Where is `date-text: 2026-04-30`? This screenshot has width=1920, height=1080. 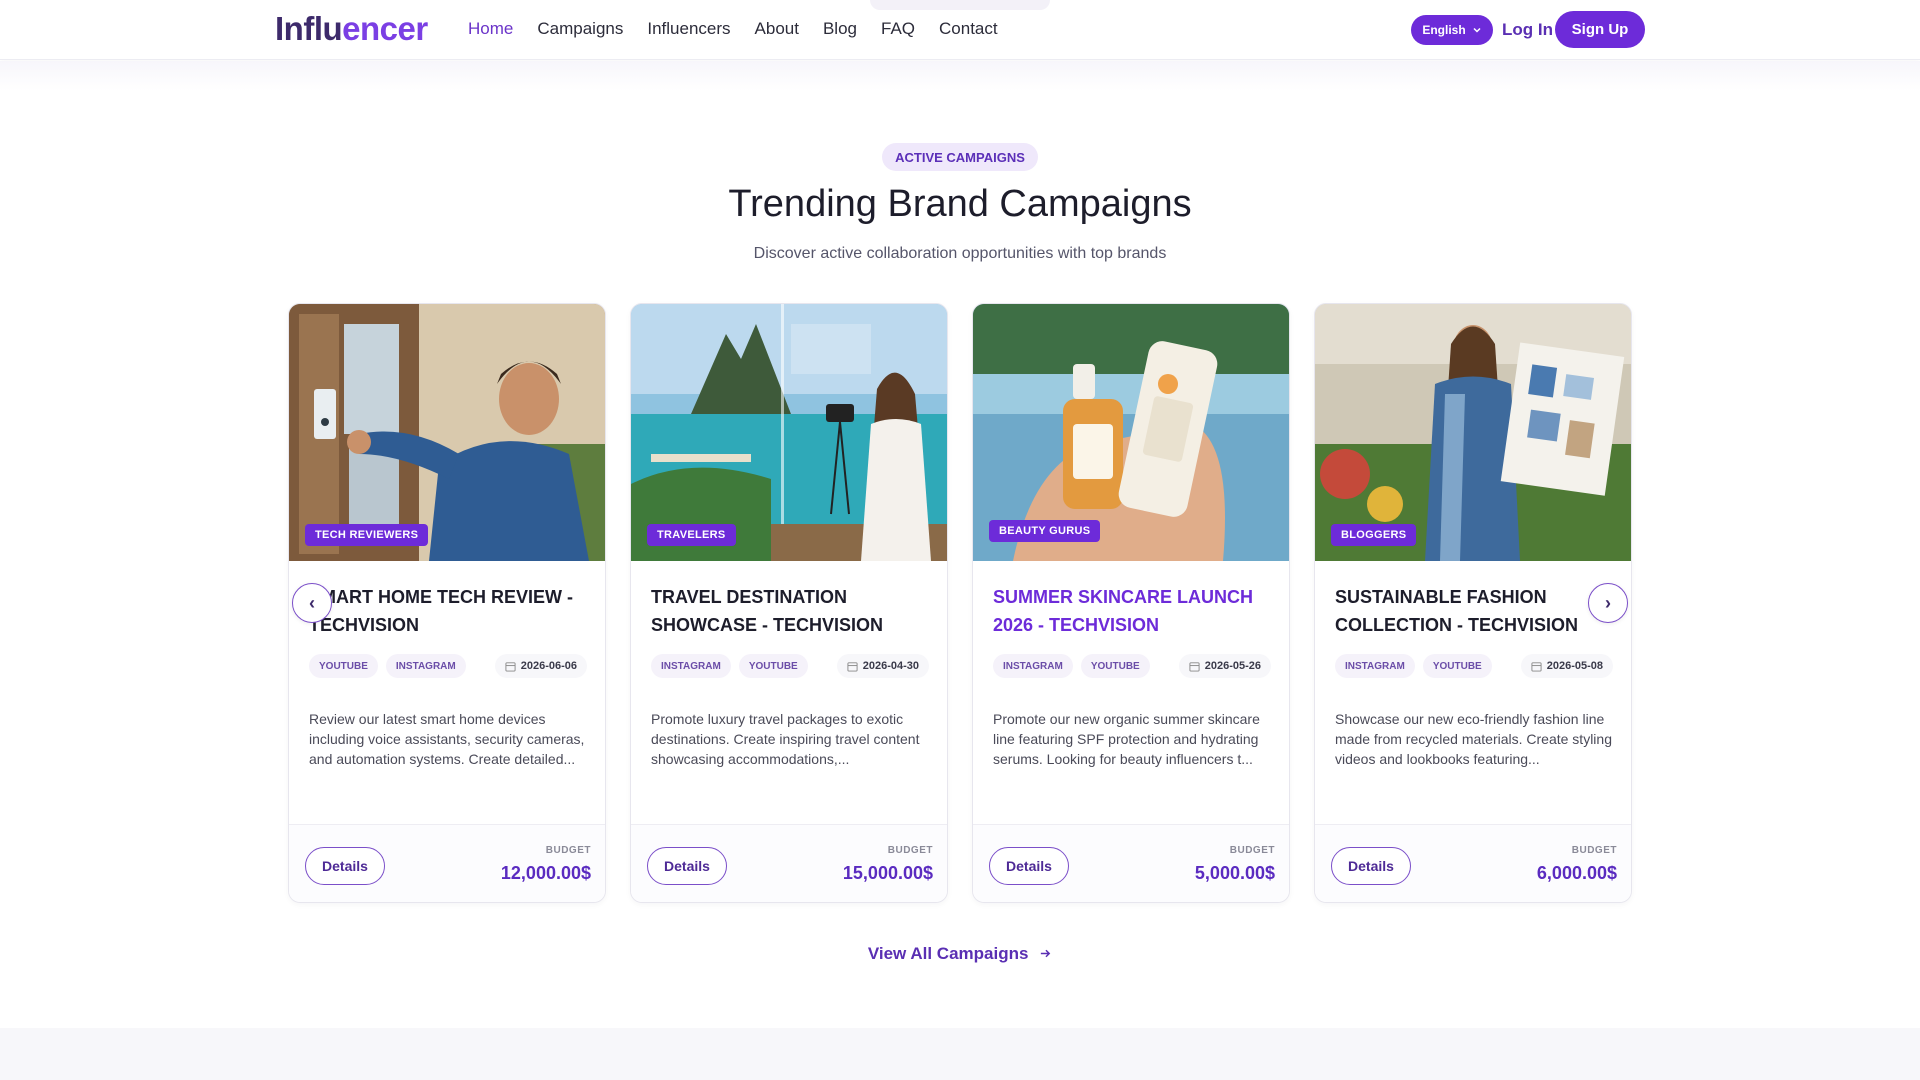 date-text: 2026-04-30 is located at coordinates (890, 666).